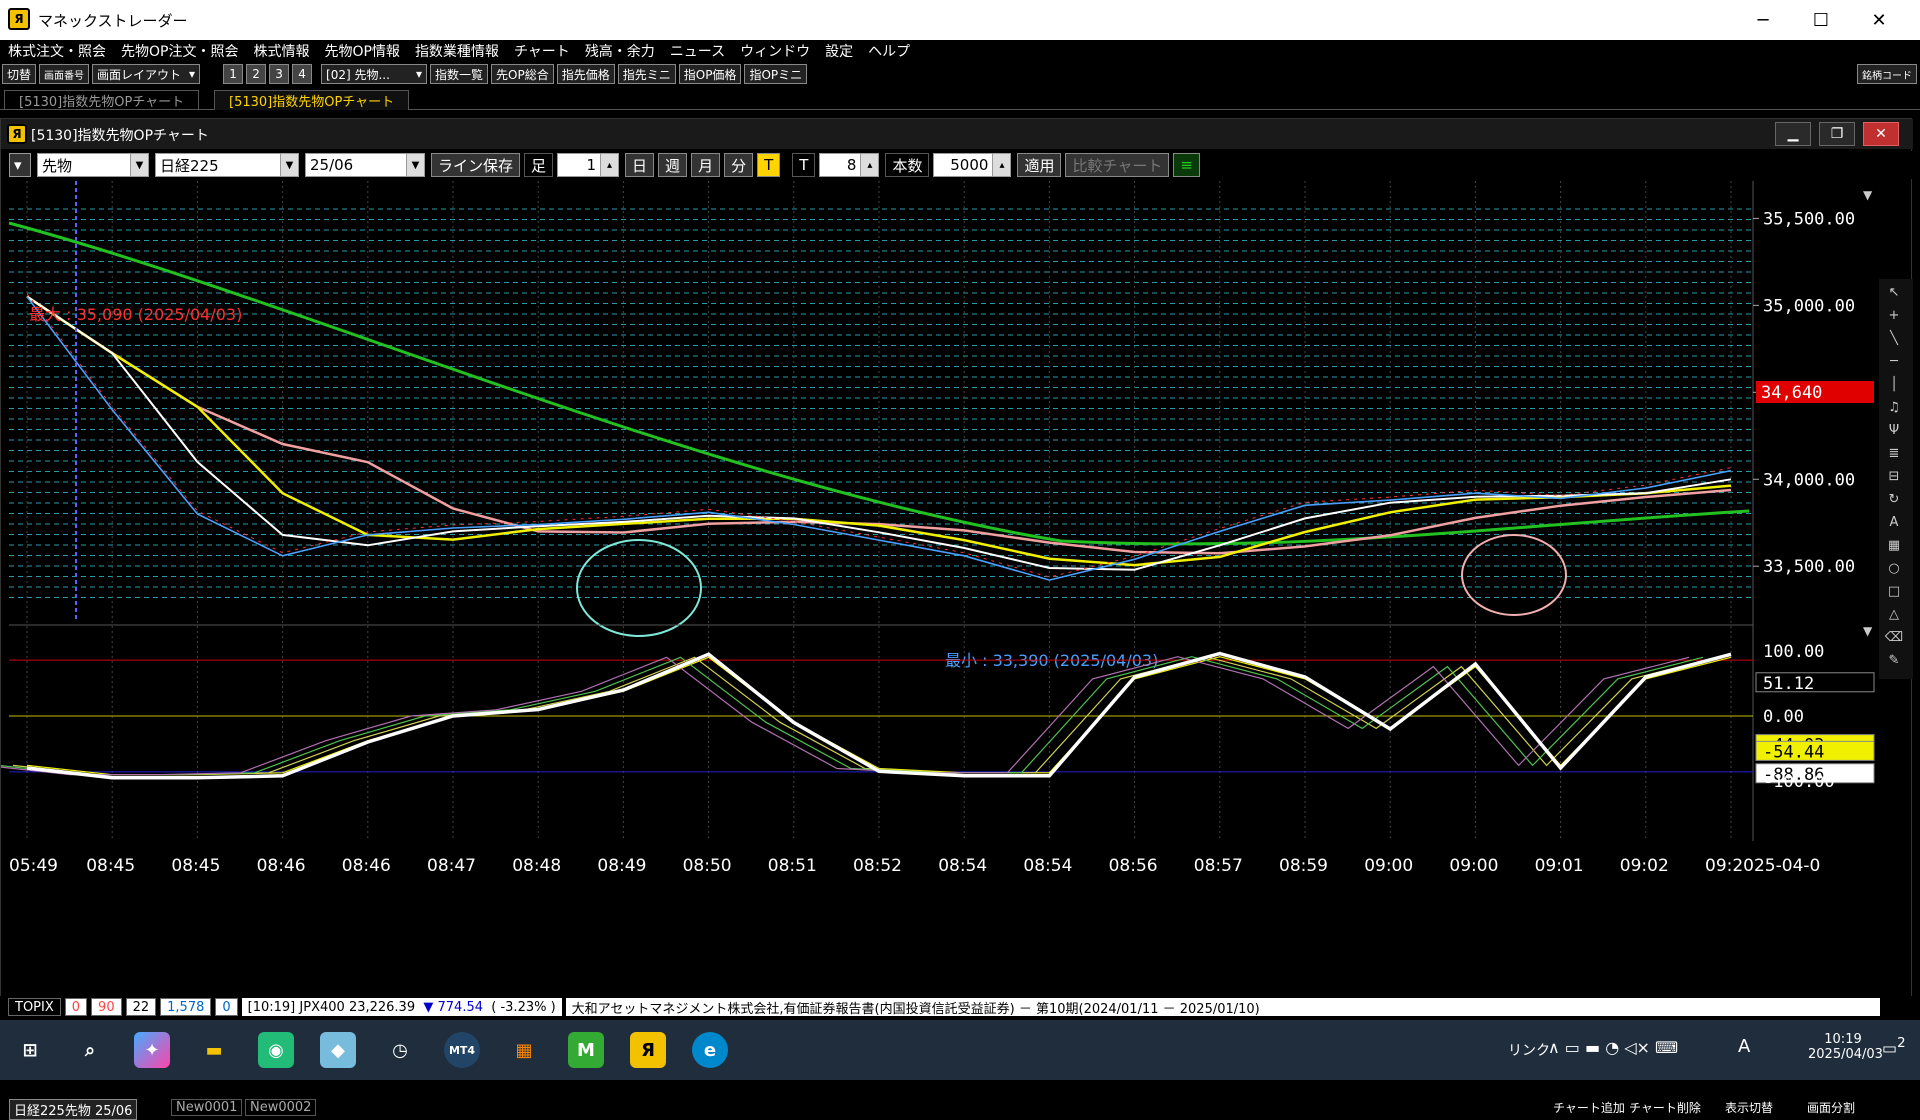 This screenshot has width=1920, height=1120. What do you see at coordinates (276, 1050) in the screenshot?
I see `app-icon-2: ◉` at bounding box center [276, 1050].